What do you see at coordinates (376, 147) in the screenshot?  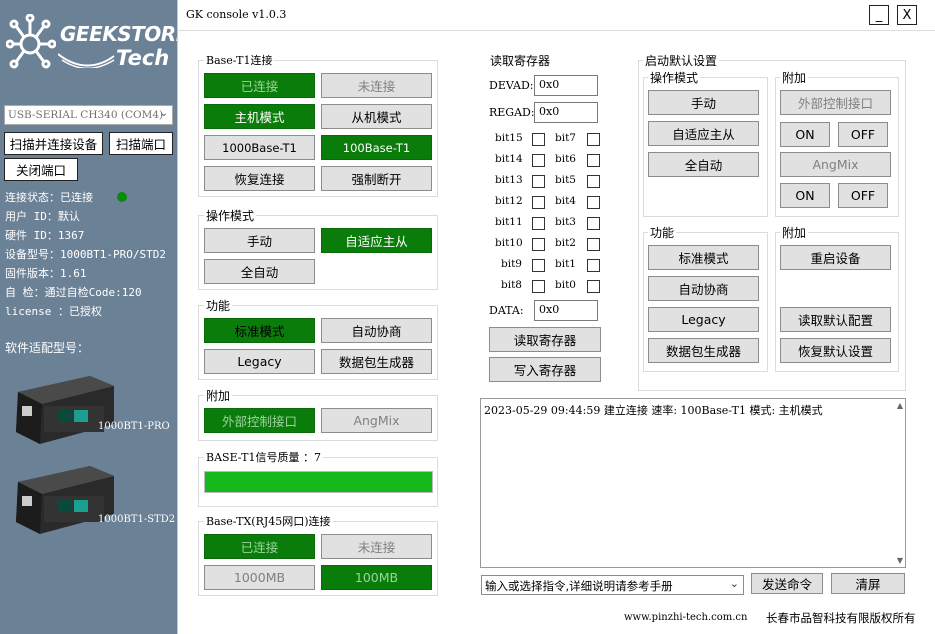 I see `speed-100base-t1-button: 100Base-T1` at bounding box center [376, 147].